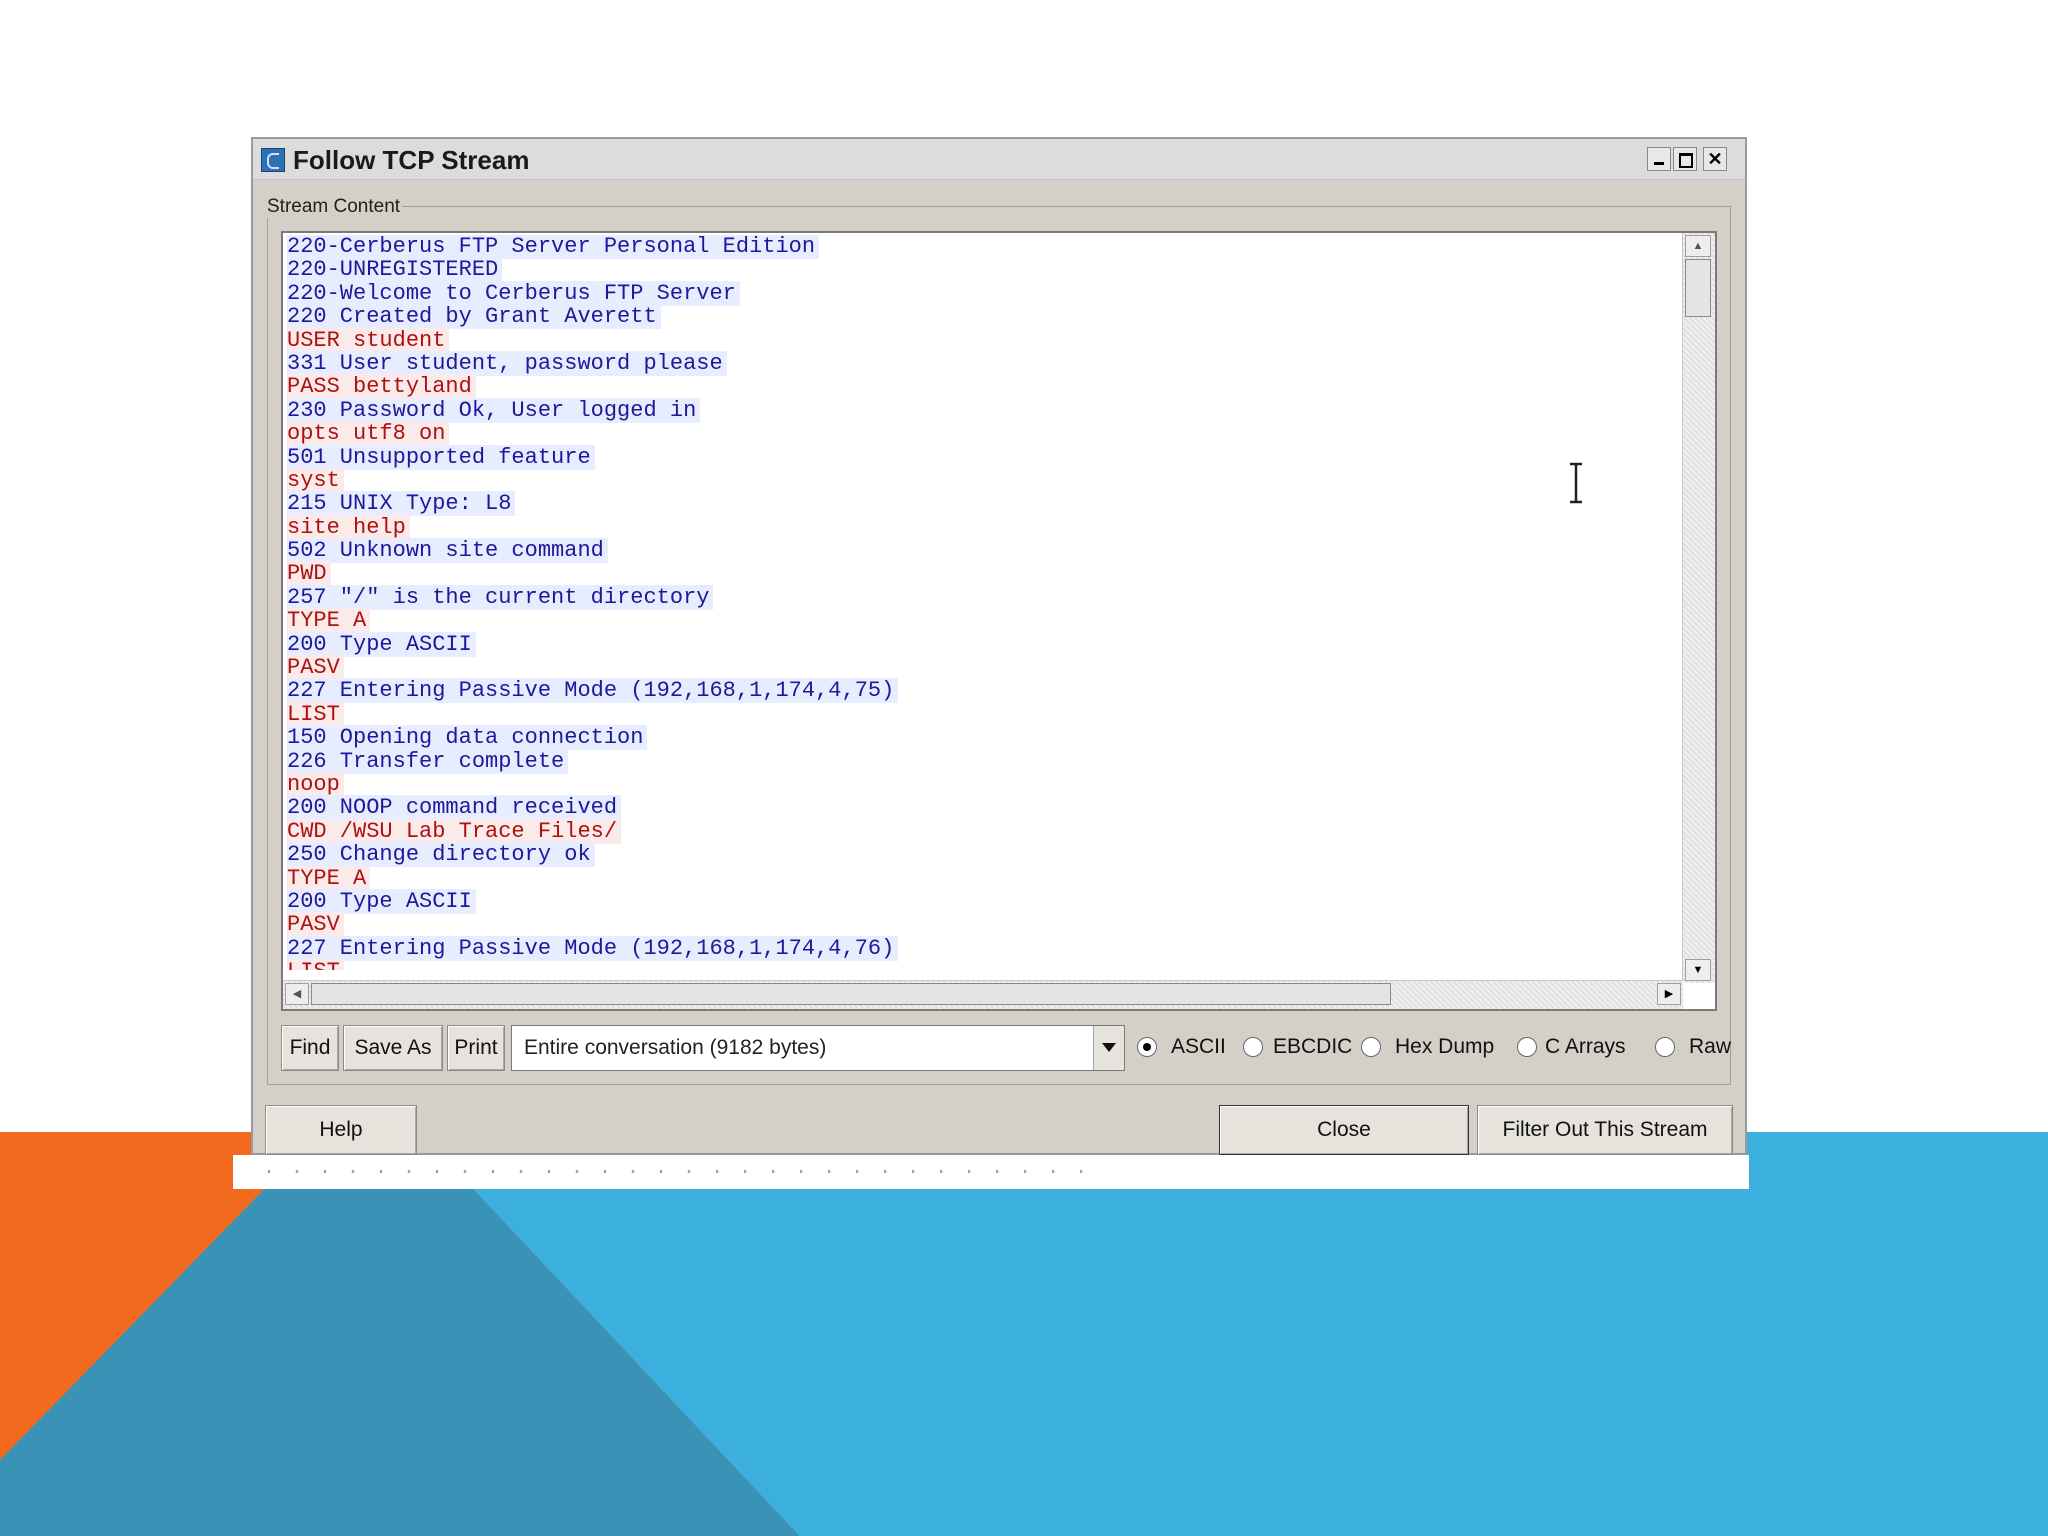 Image resolution: width=2048 pixels, height=1536 pixels. I want to click on scroll-right-icon: ▶, so click(1669, 994).